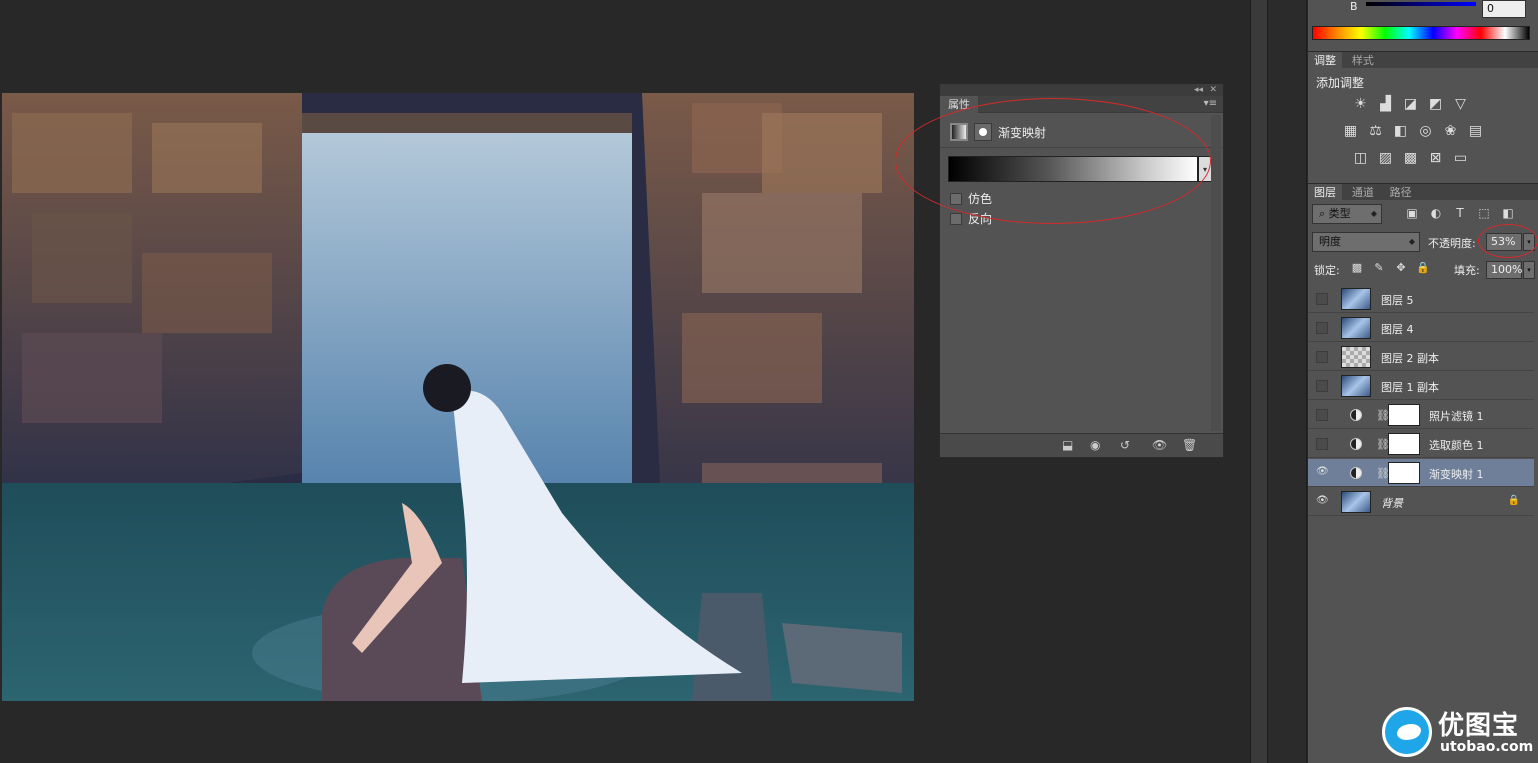 This screenshot has height=763, width=1538. Describe the element at coordinates (1400, 131) in the screenshot. I see `black-white-icon: ◧` at that location.